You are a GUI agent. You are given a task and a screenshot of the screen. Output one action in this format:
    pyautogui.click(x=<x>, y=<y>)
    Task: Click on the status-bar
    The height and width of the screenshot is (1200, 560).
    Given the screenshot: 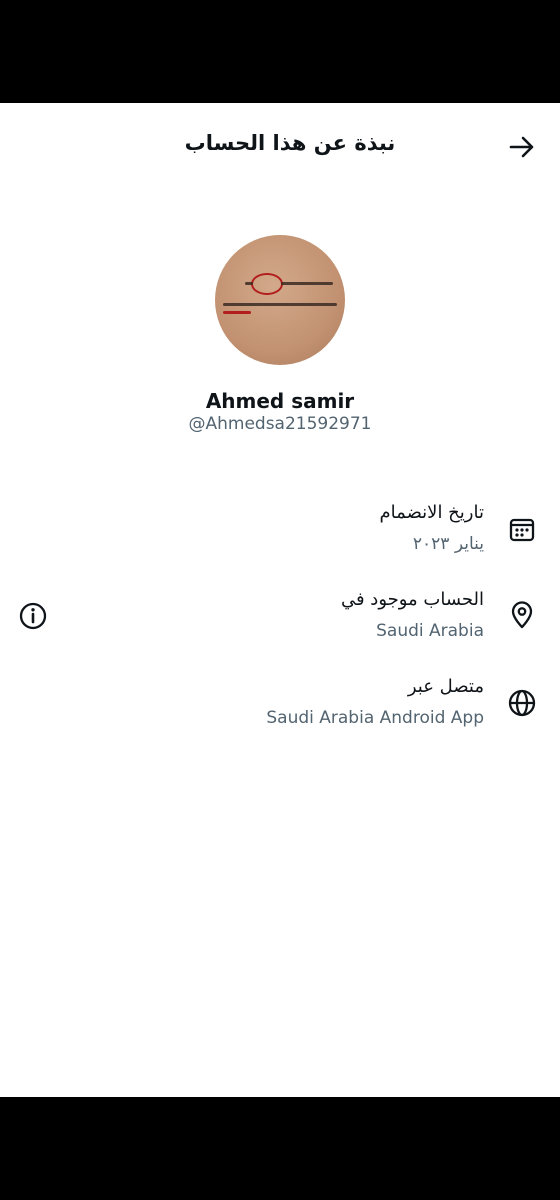 What is the action you would take?
    pyautogui.click(x=280, y=51)
    